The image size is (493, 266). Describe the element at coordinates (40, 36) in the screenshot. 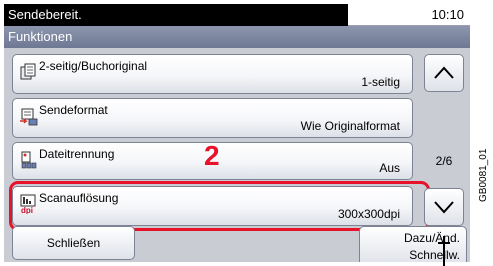

I see `section-title: Funktionen` at that location.